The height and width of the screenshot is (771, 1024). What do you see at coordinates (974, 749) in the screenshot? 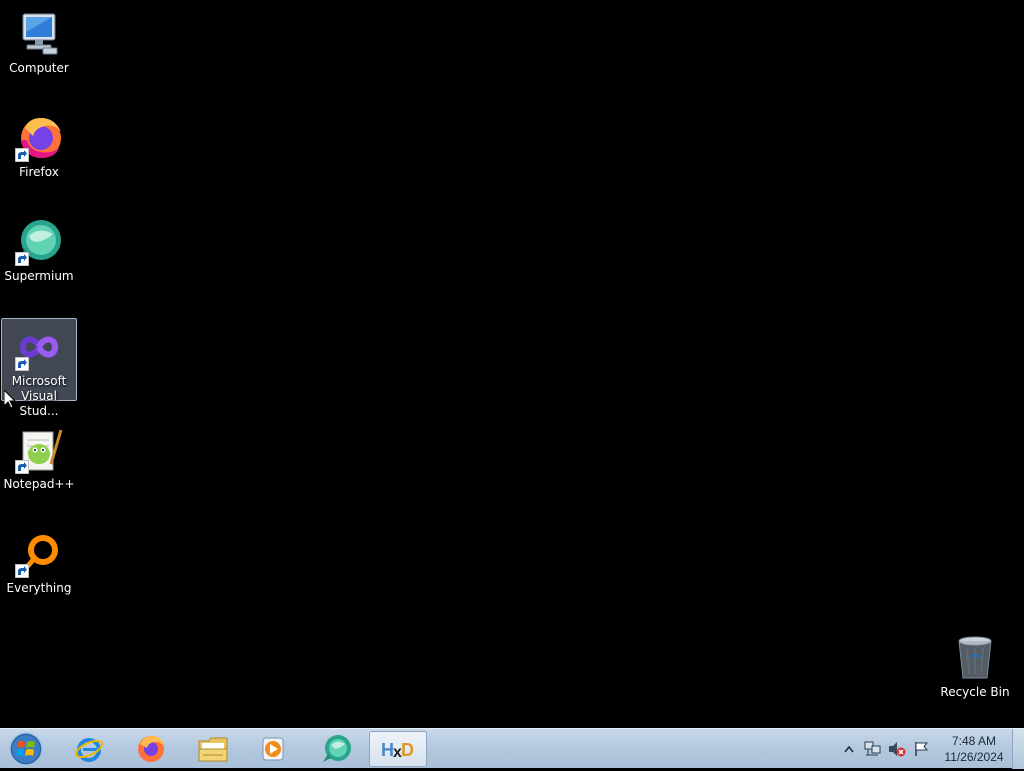
I see `clock: 7:48 AM 11/26/2024` at bounding box center [974, 749].